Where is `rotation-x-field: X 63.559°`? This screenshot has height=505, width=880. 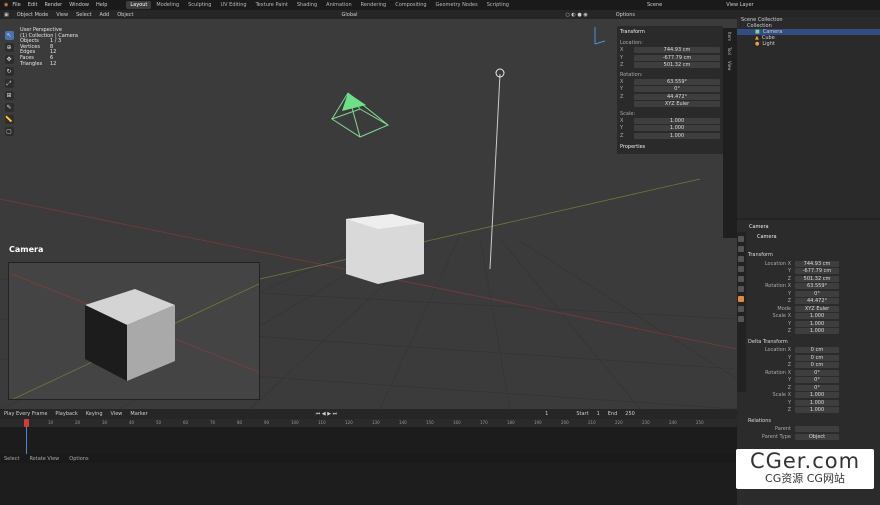
rotation-x-field: X 63.559° is located at coordinates (670, 82).